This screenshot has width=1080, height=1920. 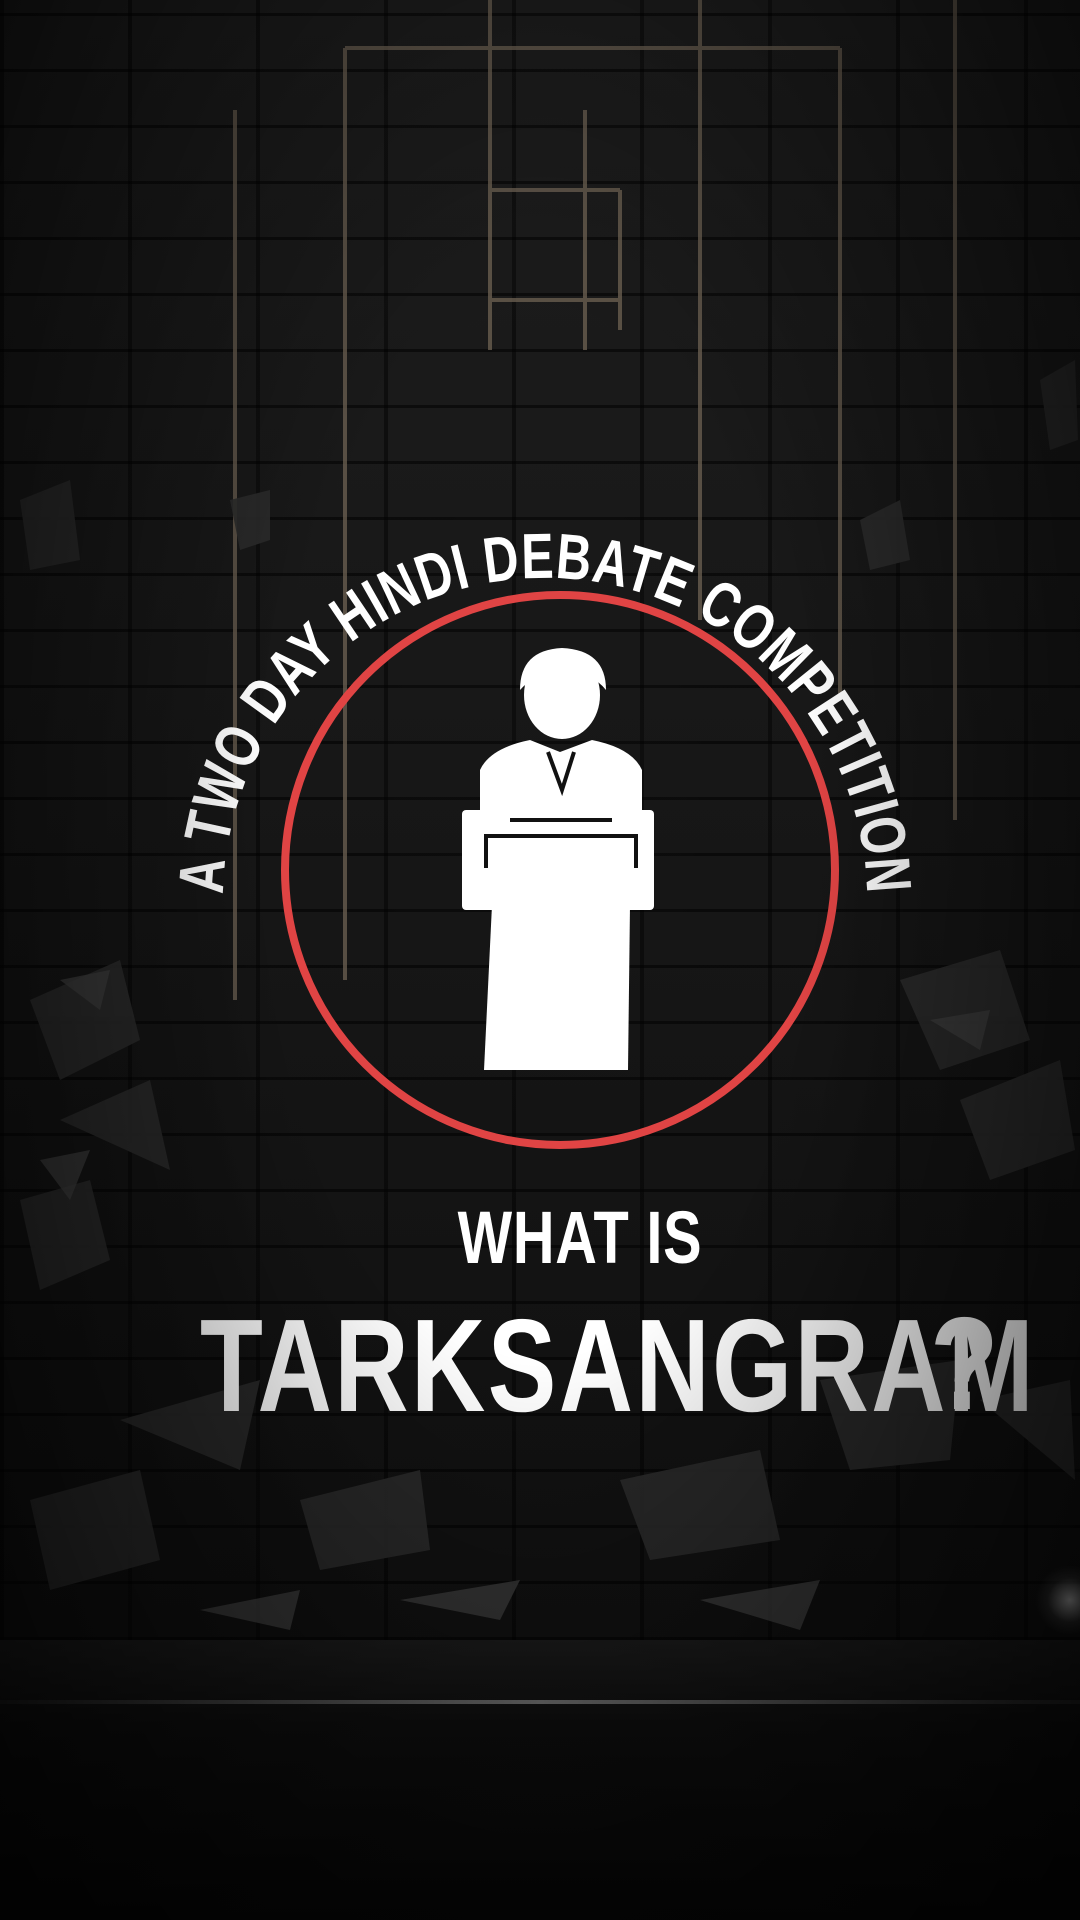 I want to click on speaker-at-podium-icon, so click(x=558, y=859).